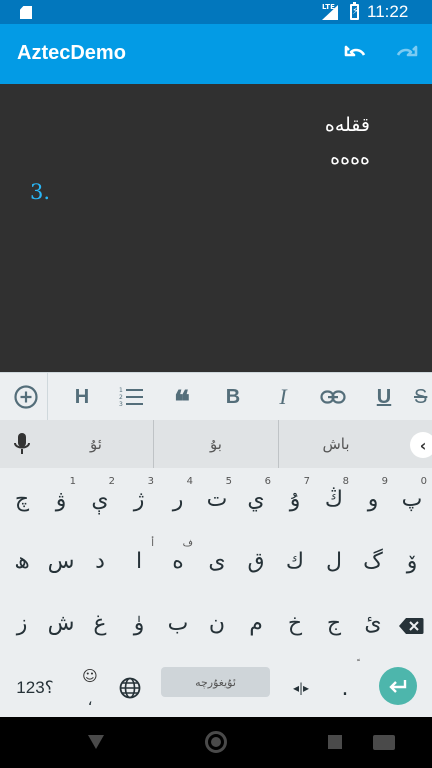 The image size is (432, 768). I want to click on letter-key: ي6, so click(256, 499).